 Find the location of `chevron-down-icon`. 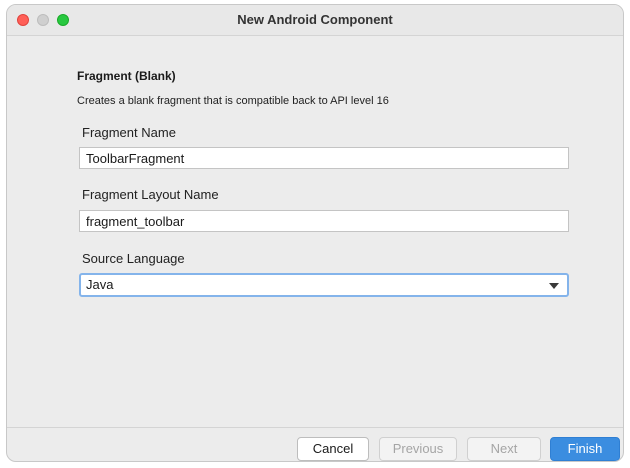

chevron-down-icon is located at coordinates (554, 286).